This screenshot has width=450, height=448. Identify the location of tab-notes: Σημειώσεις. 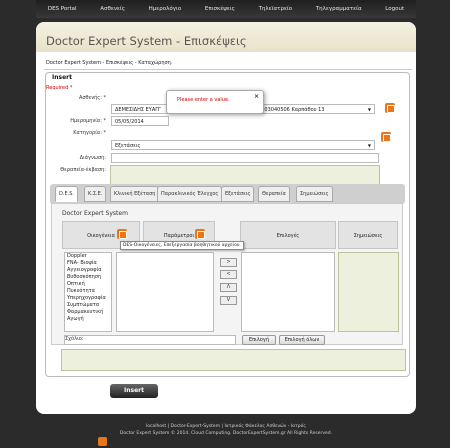
(314, 194).